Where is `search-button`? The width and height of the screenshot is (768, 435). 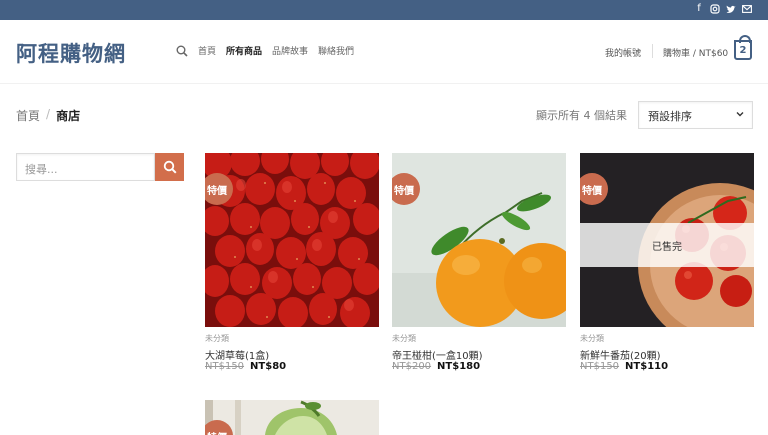
search-button is located at coordinates (169, 167).